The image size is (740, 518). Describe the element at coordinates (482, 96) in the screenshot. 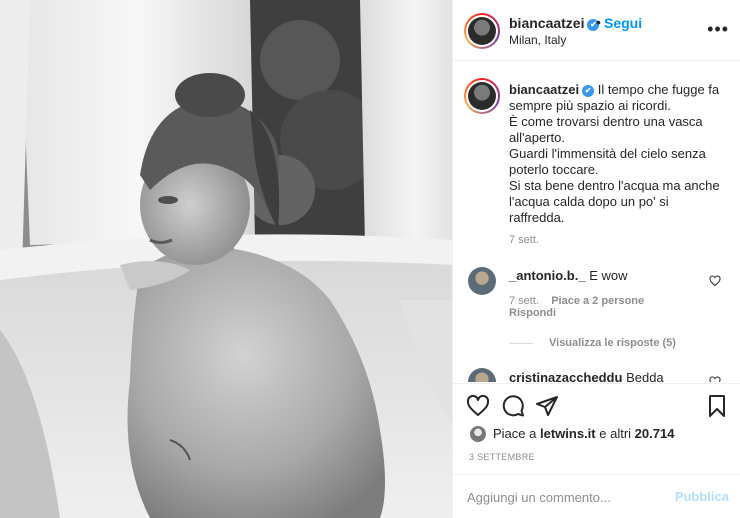

I see `caption-author-avatar` at that location.